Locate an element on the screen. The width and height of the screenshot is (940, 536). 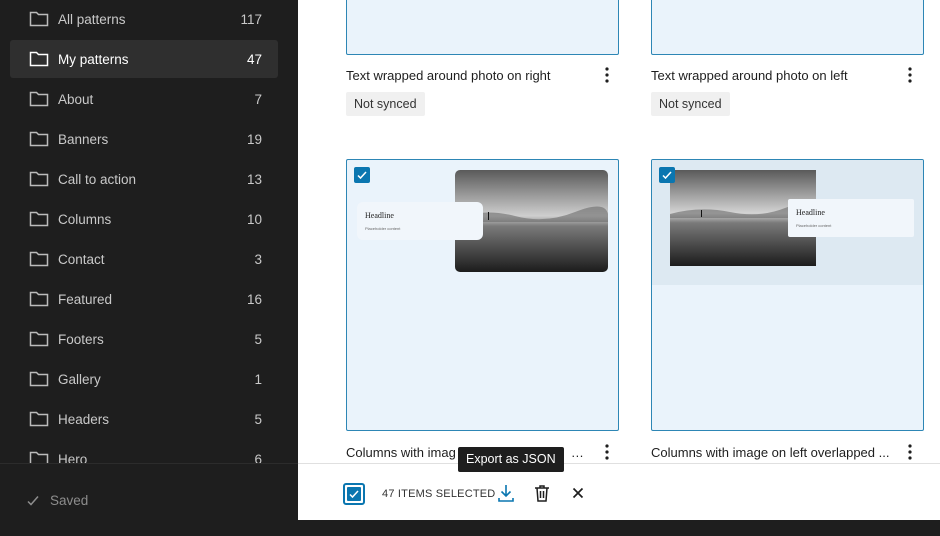
category-count: 6 is located at coordinates (258, 457).